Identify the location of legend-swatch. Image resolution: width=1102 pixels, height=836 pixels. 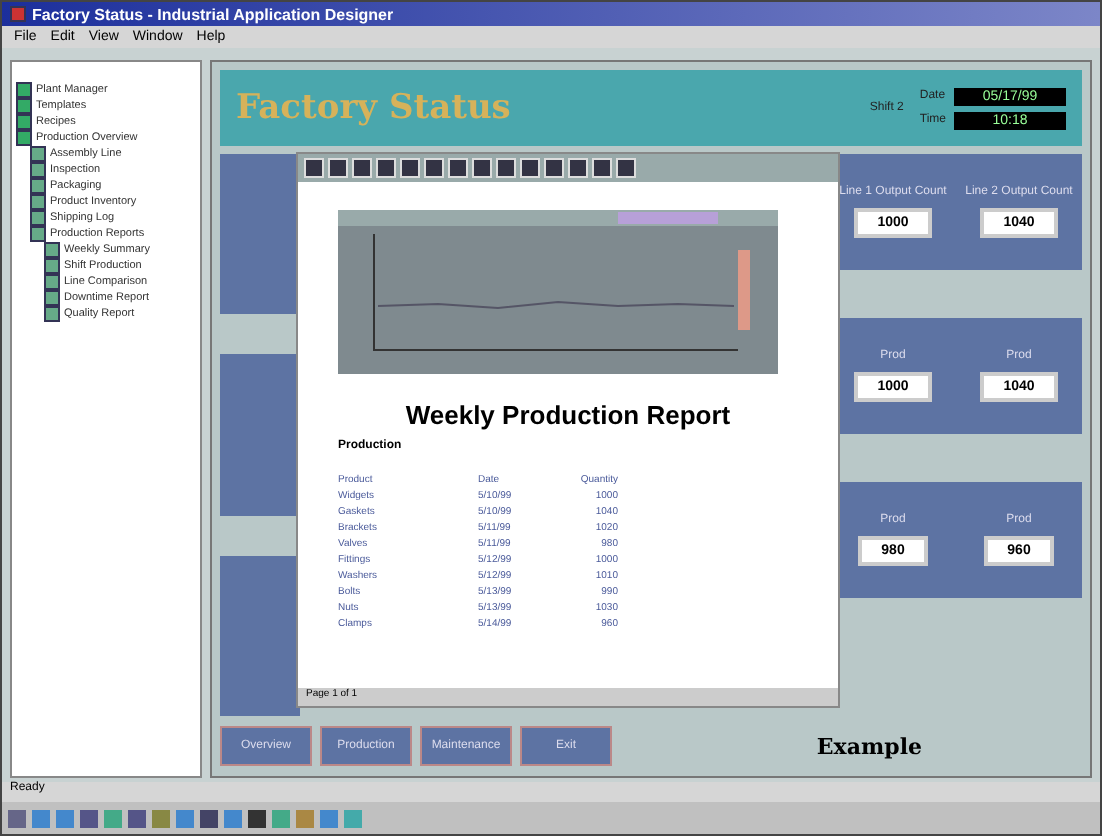
(668, 218).